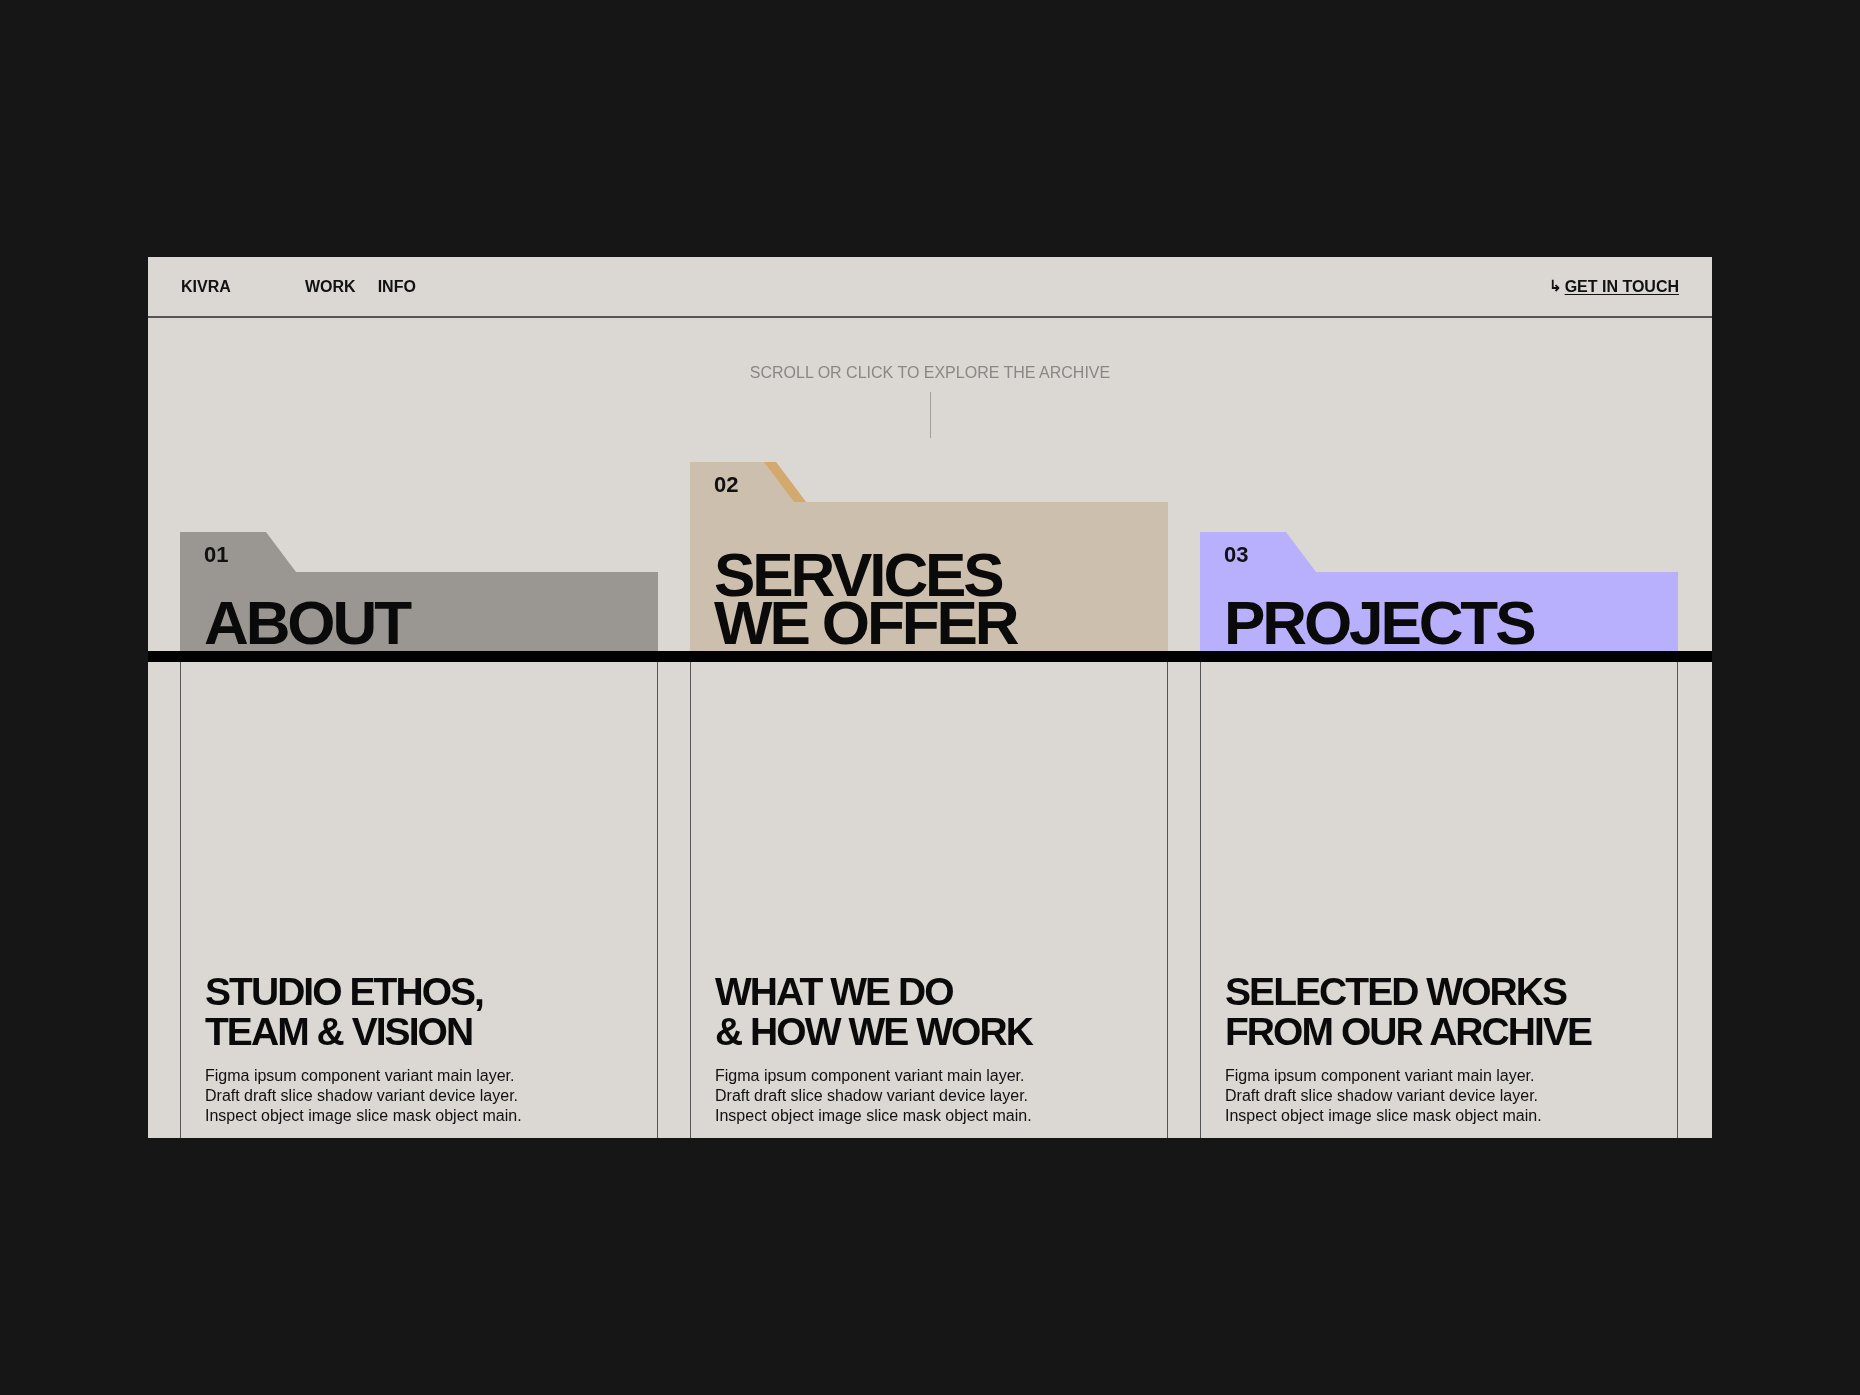  What do you see at coordinates (1408, 1012) in the screenshot?
I see `panel-heading: SELECTED WORKS FROM OUR ARCHIVE` at bounding box center [1408, 1012].